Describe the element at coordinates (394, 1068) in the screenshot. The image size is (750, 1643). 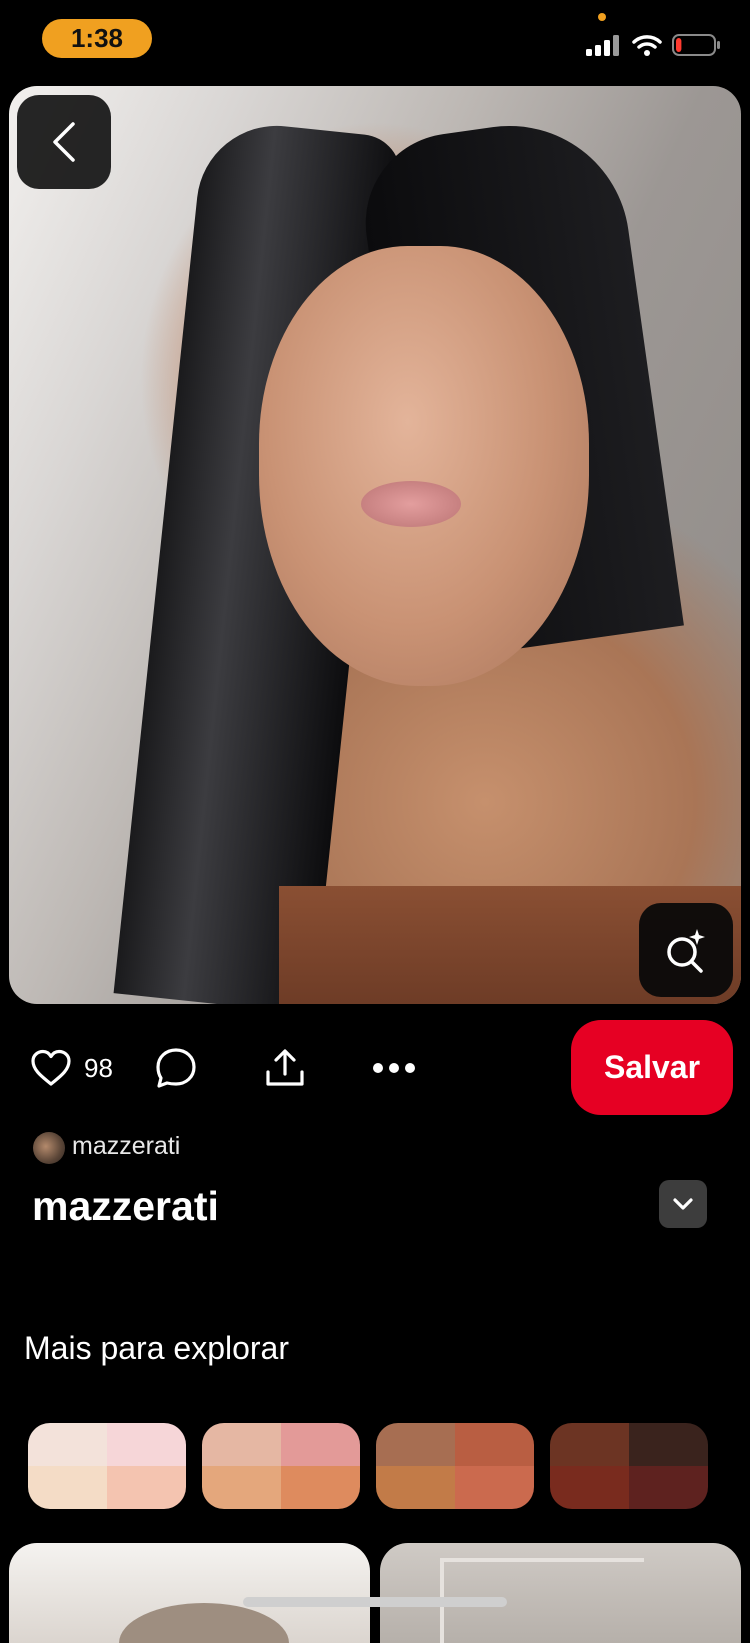
I see `ellipsis-icon` at that location.